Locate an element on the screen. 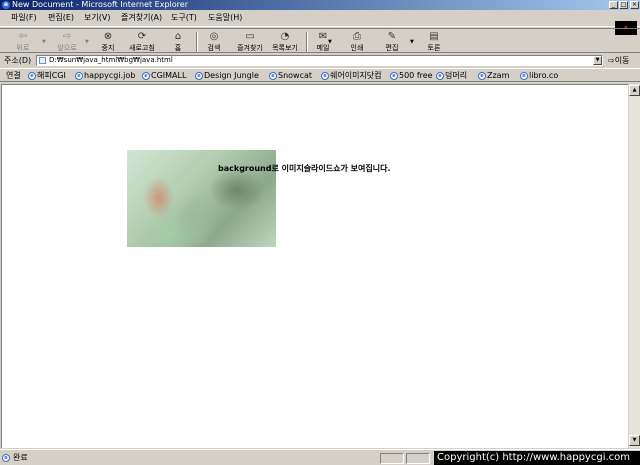 Image resolution: width=640 pixels, height=465 pixels. forward-arrow-icon: ⇨ is located at coordinates (67, 36).